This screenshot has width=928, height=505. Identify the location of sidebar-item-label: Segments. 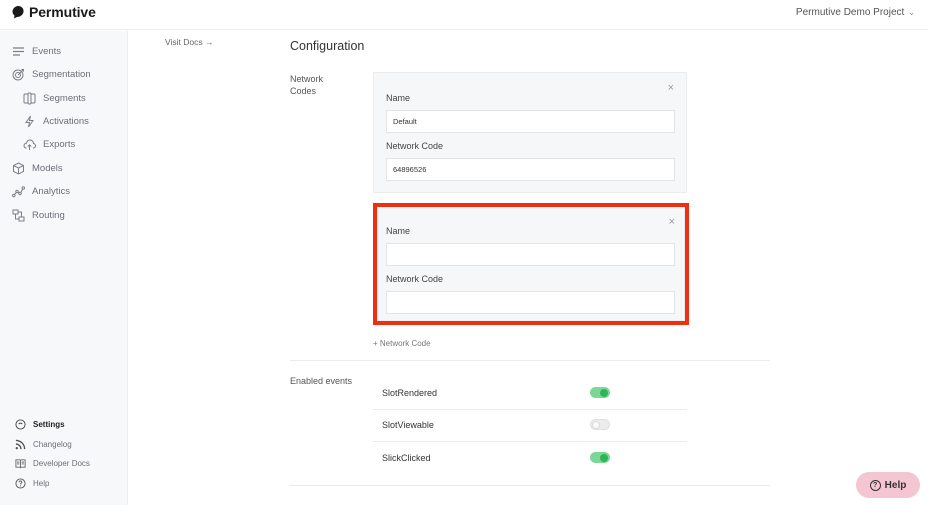
(64, 98).